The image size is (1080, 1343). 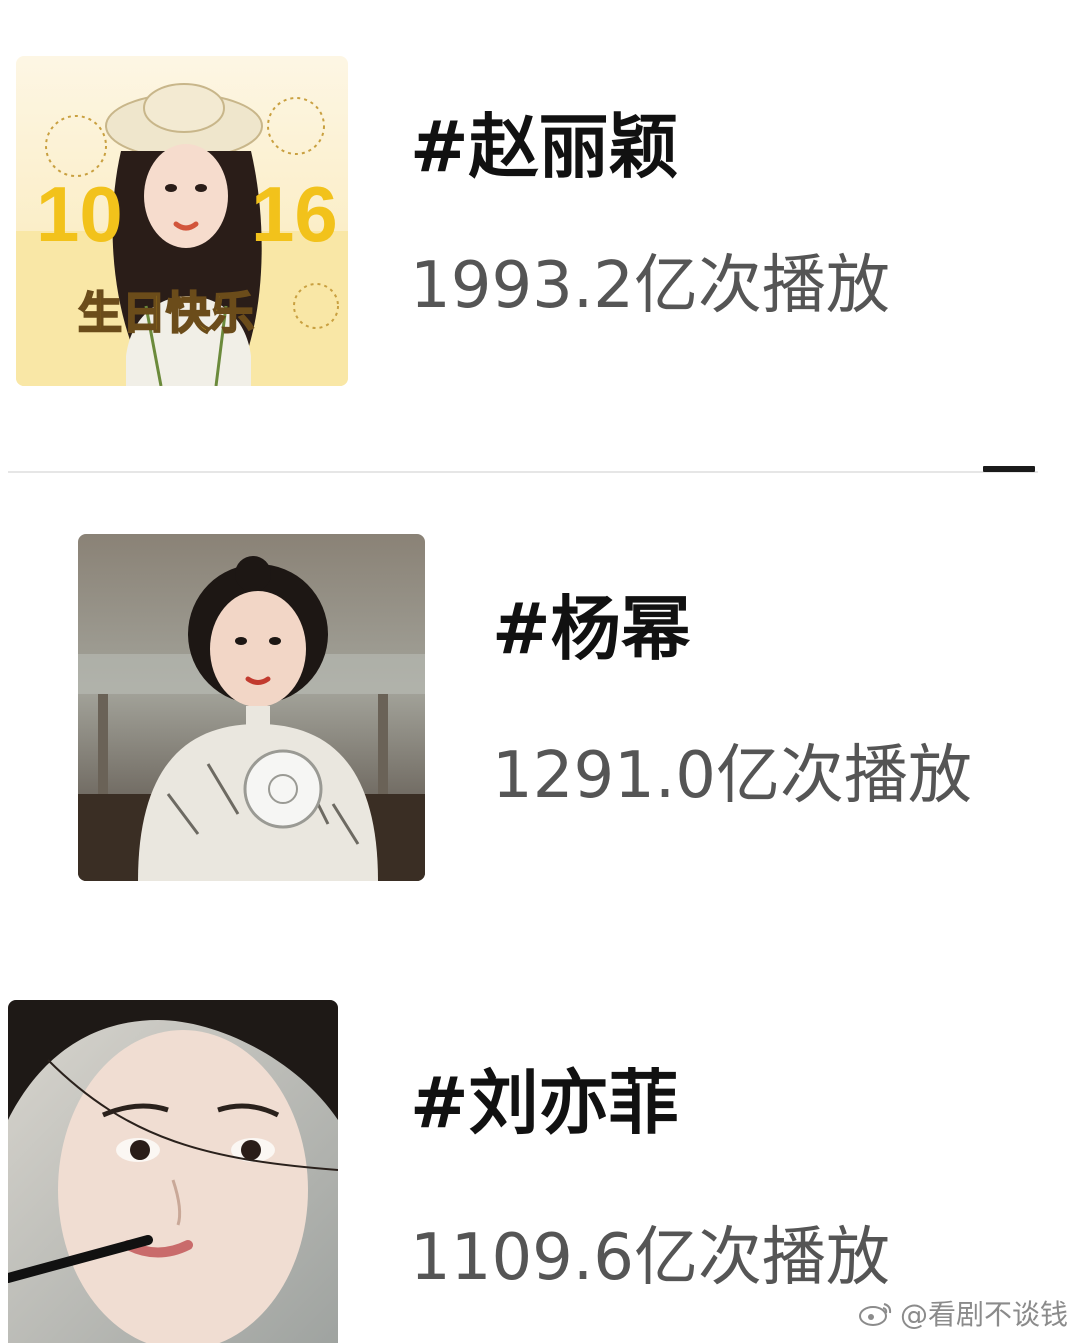 I want to click on play-count: 1109.6亿次播放, so click(x=650, y=1258).